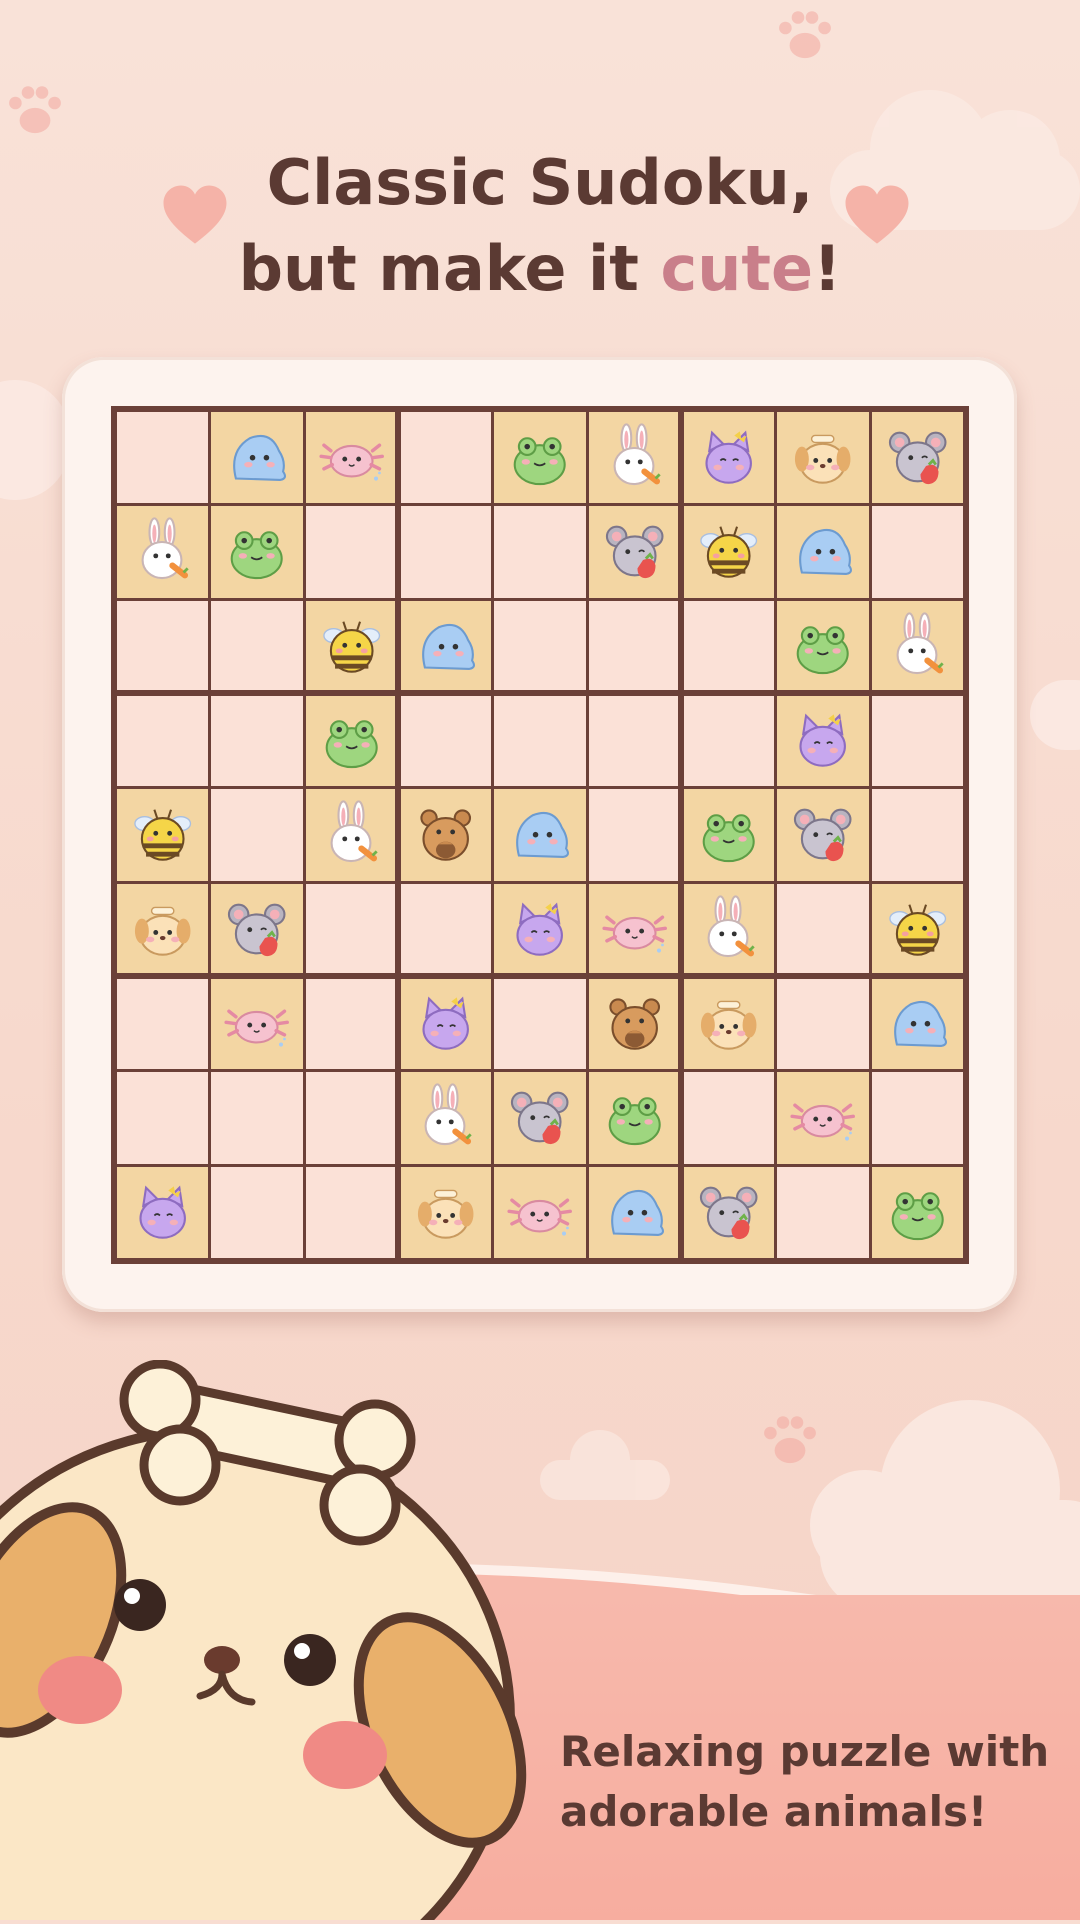  What do you see at coordinates (774, 1811) in the screenshot?
I see `tagline-line-2: adorable animals!` at bounding box center [774, 1811].